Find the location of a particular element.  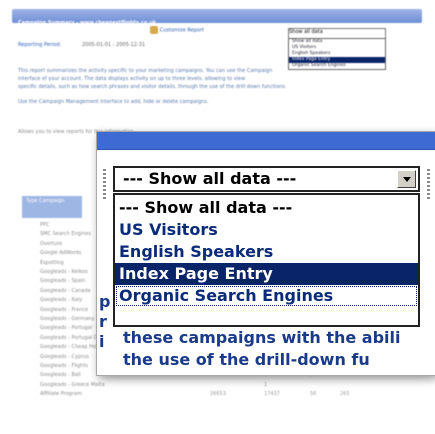

reporting-dates: 2005-01-01 - 2005-12-31 is located at coordinates (114, 45).